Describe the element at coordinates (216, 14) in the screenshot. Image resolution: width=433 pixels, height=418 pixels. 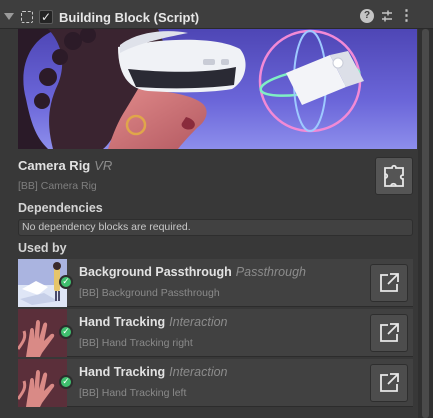
I see `component-header: ✓ Building Block (Script) ? ⋮` at that location.